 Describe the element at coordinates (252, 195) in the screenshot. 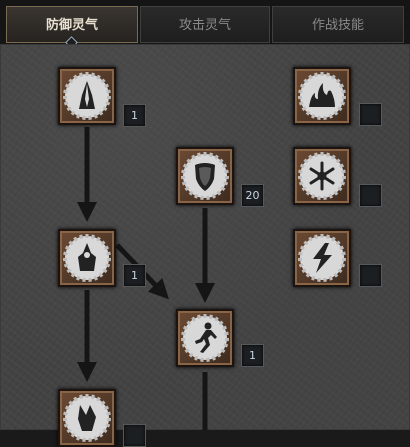

I see `rank-defiance: 20` at that location.